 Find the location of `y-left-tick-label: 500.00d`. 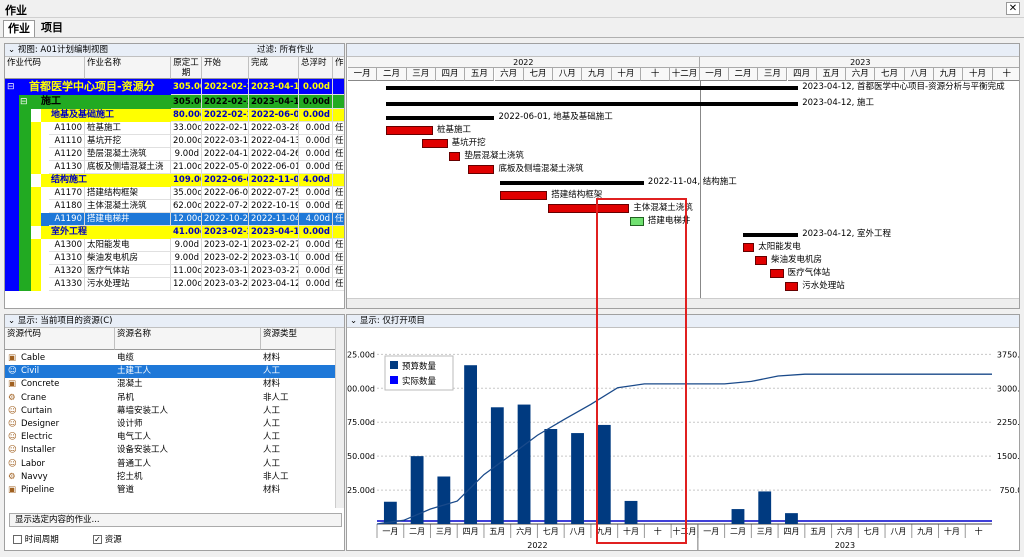

y-left-tick-label: 500.00d is located at coordinates (361, 388).